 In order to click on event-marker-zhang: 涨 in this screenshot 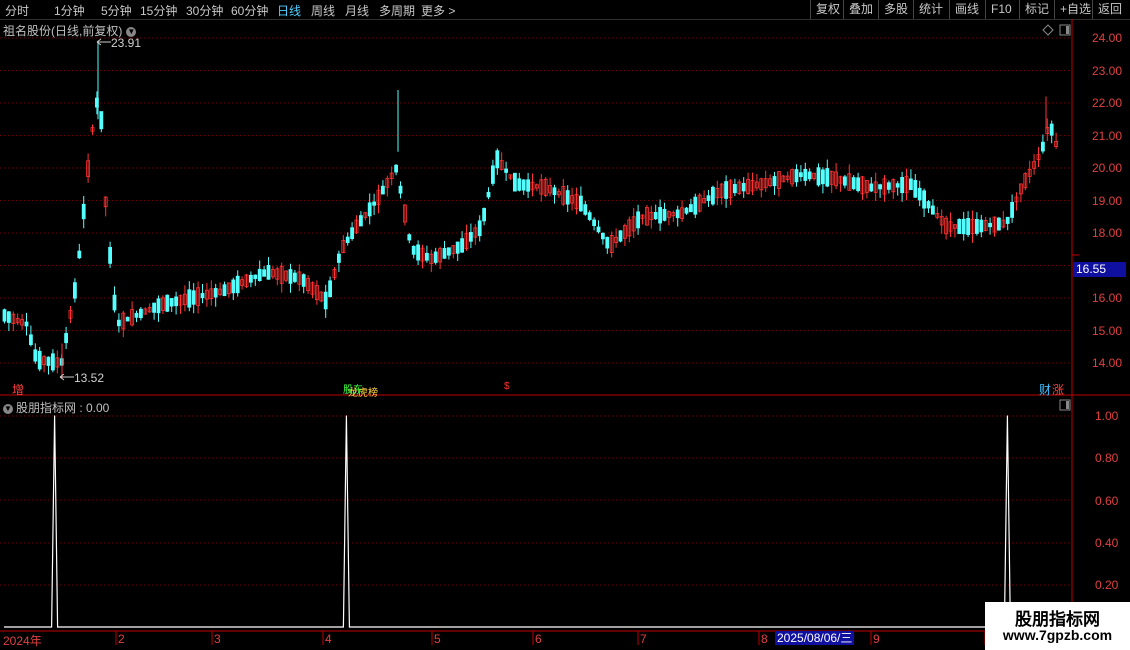, I will do `click(1058, 389)`.